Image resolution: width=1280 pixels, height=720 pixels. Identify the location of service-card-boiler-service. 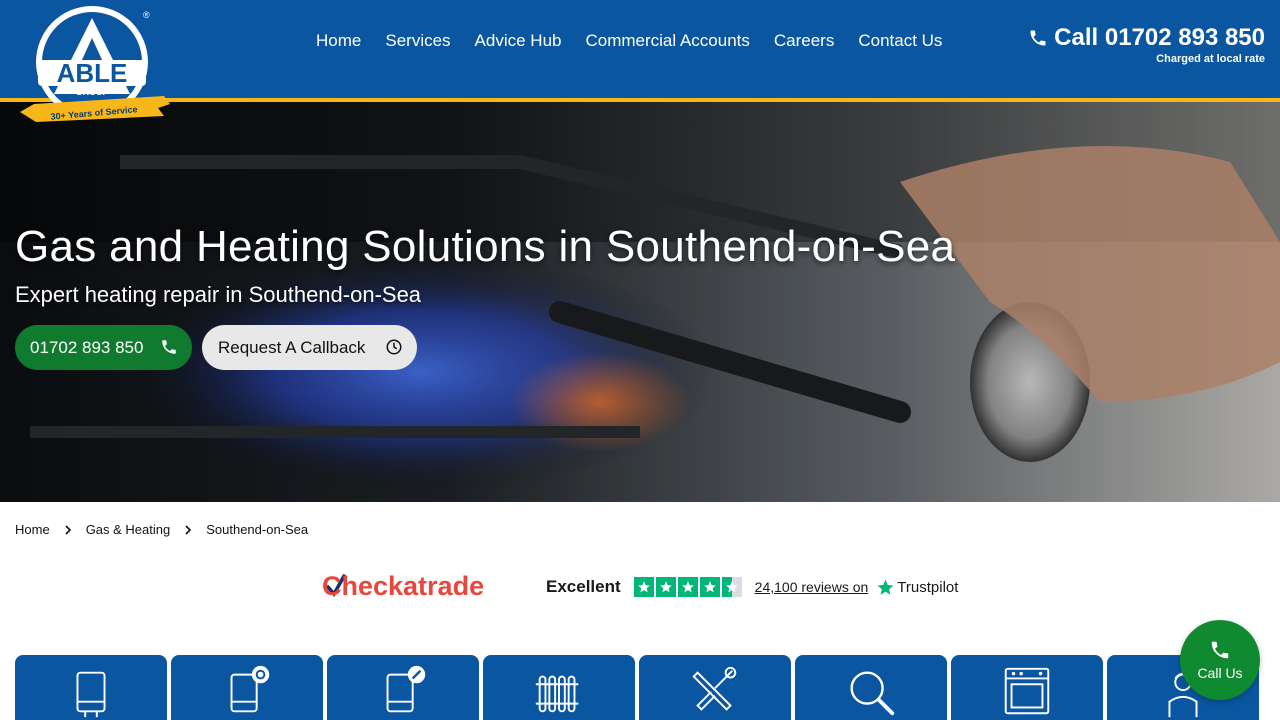
(247, 687).